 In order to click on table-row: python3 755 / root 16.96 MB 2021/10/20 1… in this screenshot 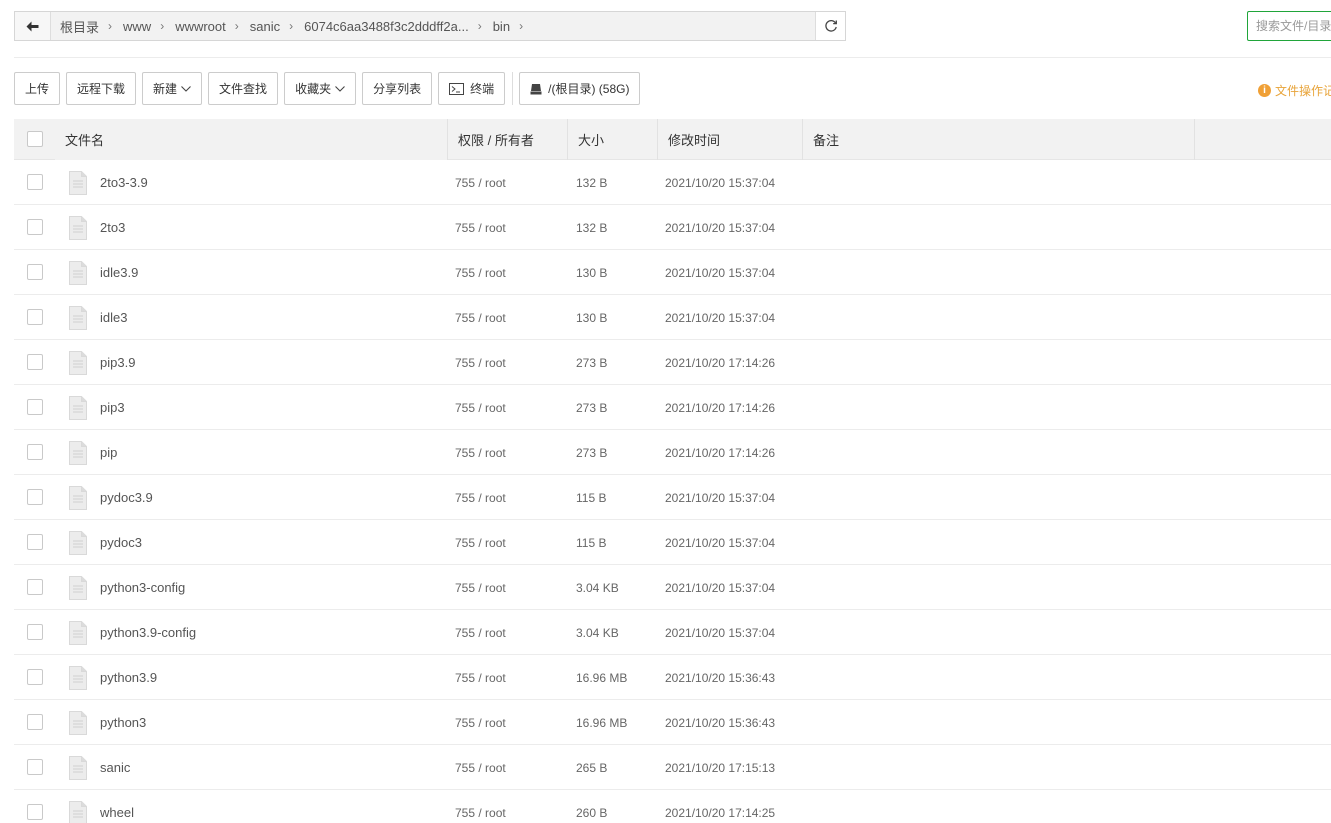, I will do `click(672, 722)`.